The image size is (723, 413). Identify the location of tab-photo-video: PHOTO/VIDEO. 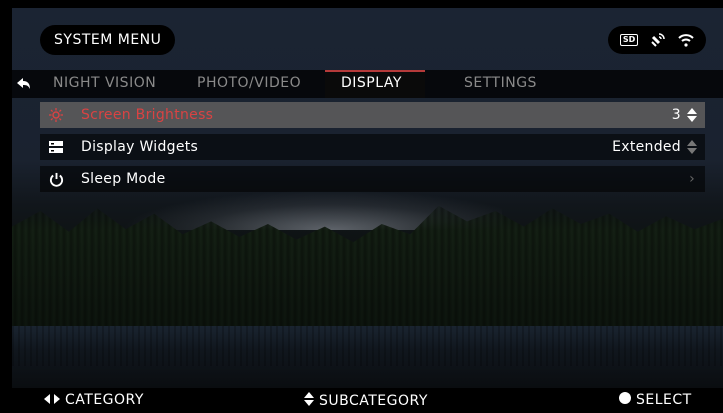
(249, 83).